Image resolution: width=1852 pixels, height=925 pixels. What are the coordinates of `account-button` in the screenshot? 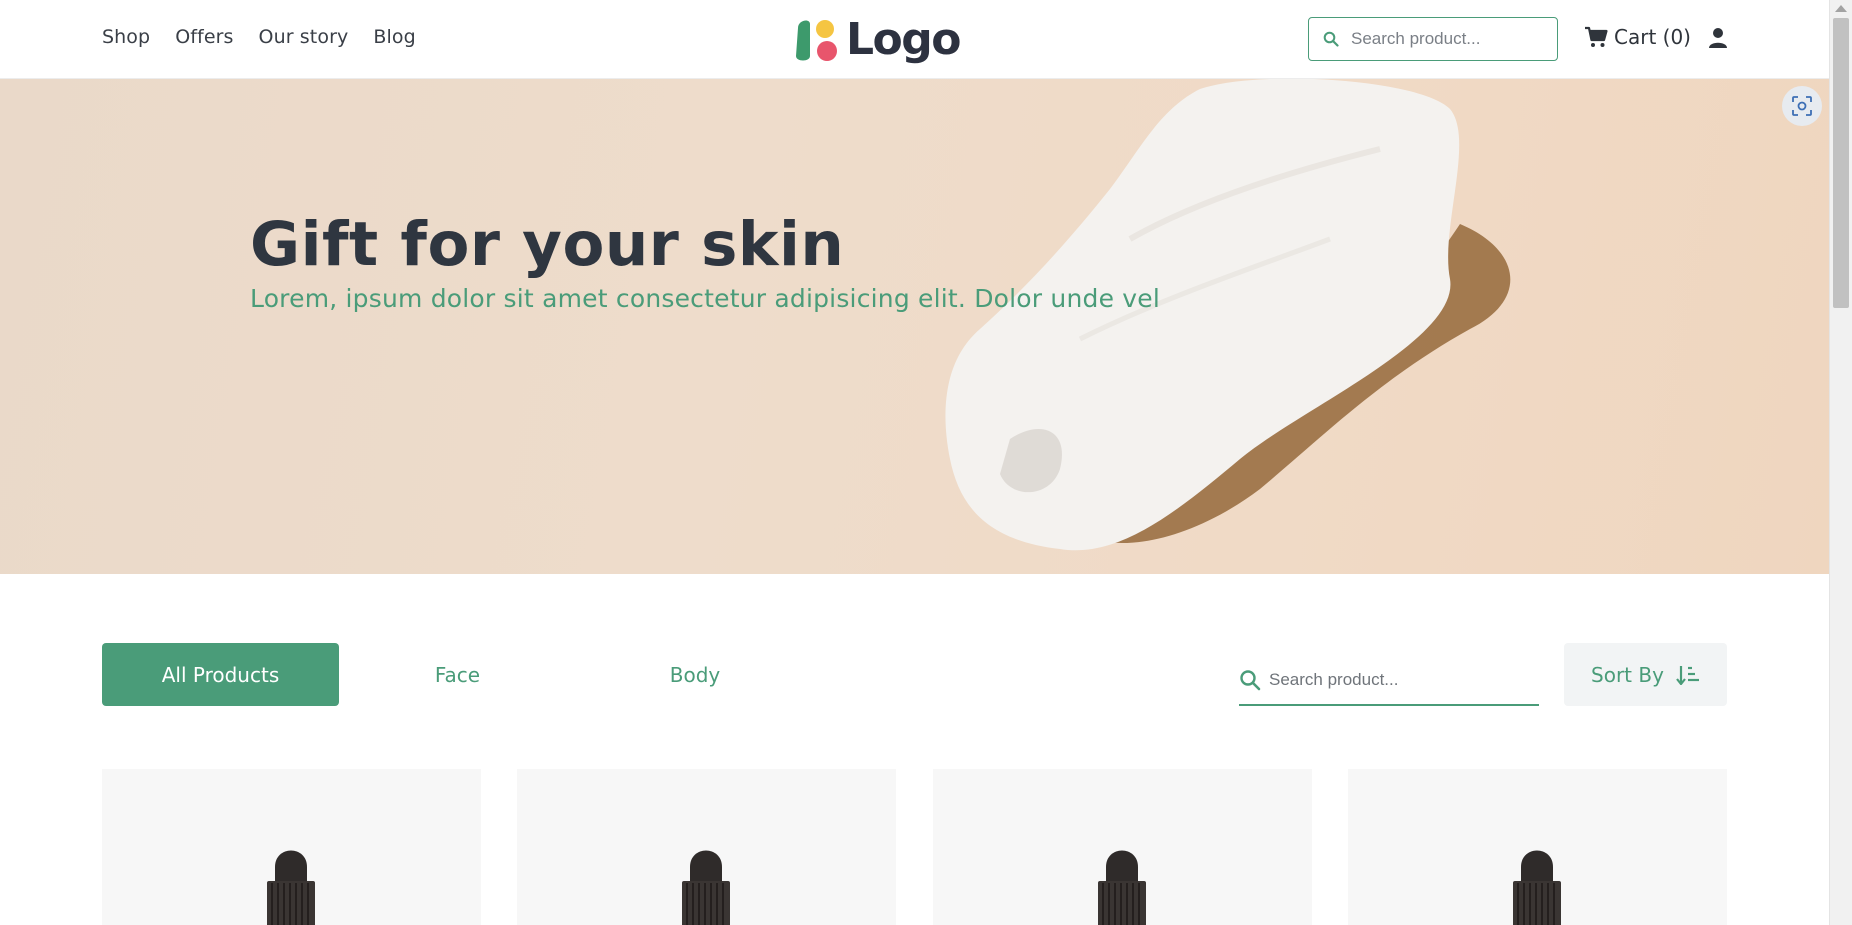 It's located at (1718, 40).